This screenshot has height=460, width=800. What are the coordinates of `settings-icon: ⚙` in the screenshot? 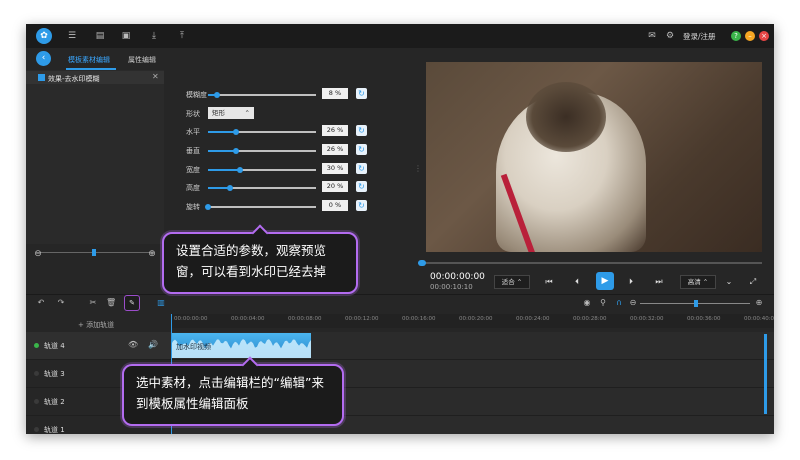 It's located at (670, 36).